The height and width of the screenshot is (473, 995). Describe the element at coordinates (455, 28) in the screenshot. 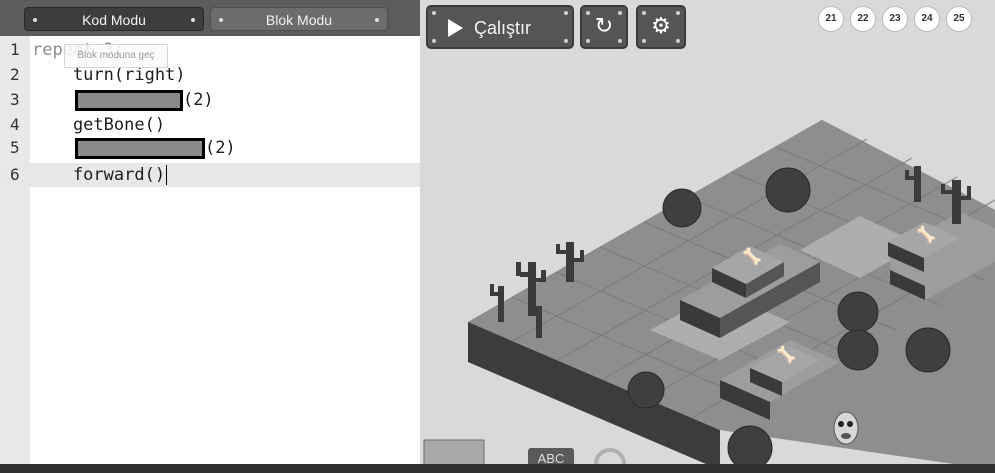

I see `play-icon` at that location.